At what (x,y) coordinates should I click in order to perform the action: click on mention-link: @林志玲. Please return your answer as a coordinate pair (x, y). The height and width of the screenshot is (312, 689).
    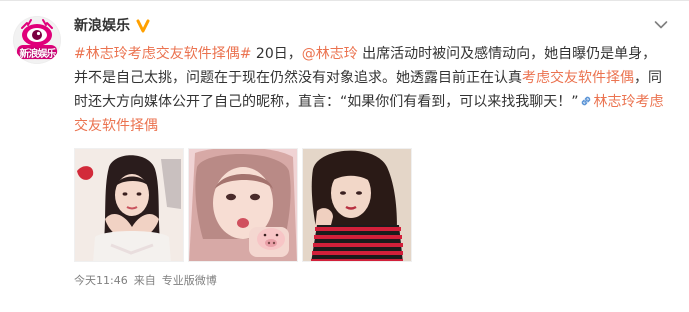
    Looking at the image, I should click on (330, 54).